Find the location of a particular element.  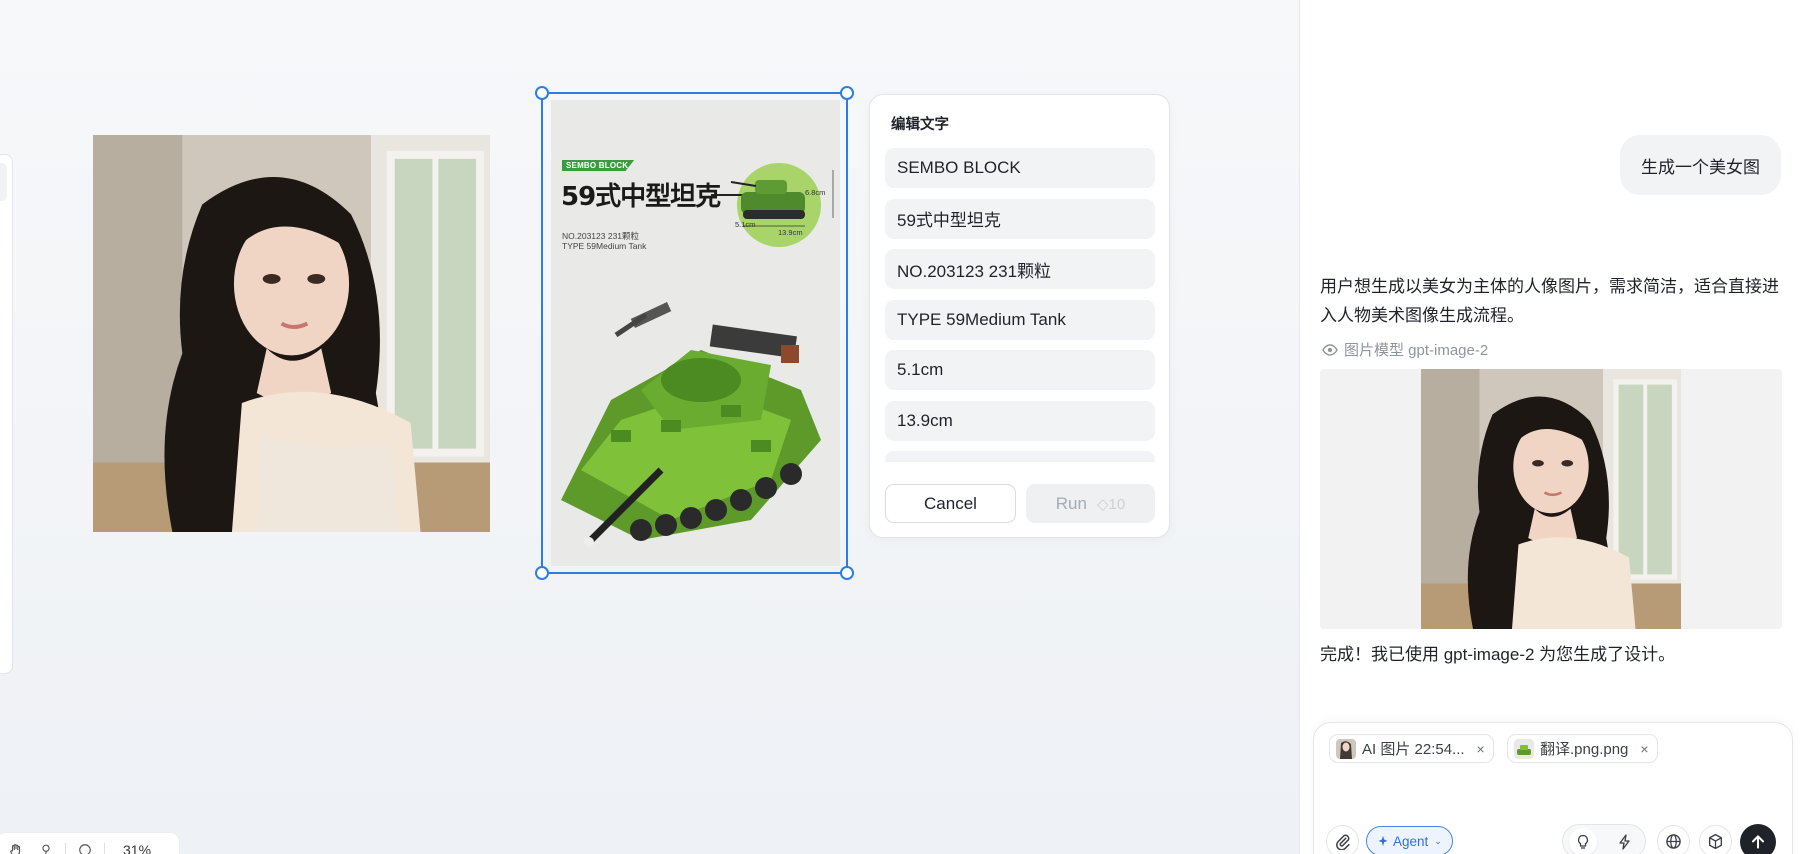

resize-handle-bottom-right is located at coordinates (847, 573).